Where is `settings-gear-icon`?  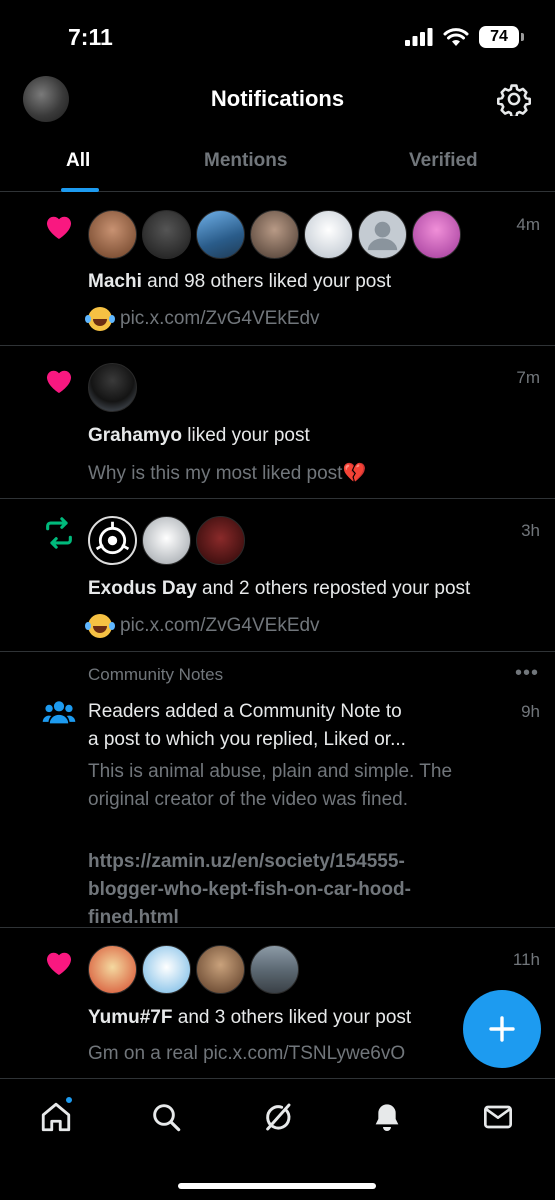 settings-gear-icon is located at coordinates (514, 99).